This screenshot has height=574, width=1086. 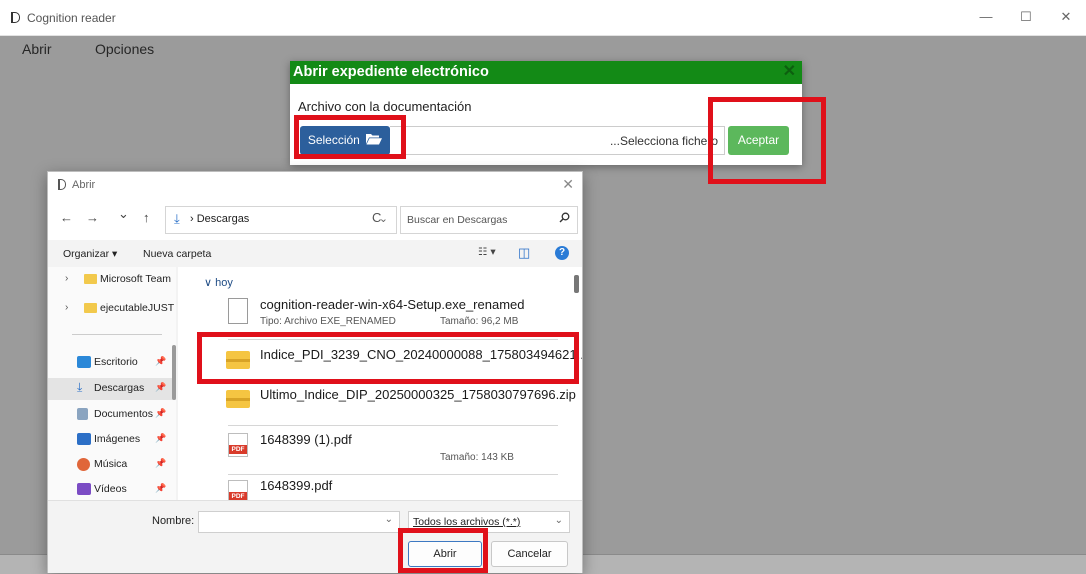 What do you see at coordinates (112, 415) in the screenshot?
I see `quick-access-documentos: Documentos 📌` at bounding box center [112, 415].